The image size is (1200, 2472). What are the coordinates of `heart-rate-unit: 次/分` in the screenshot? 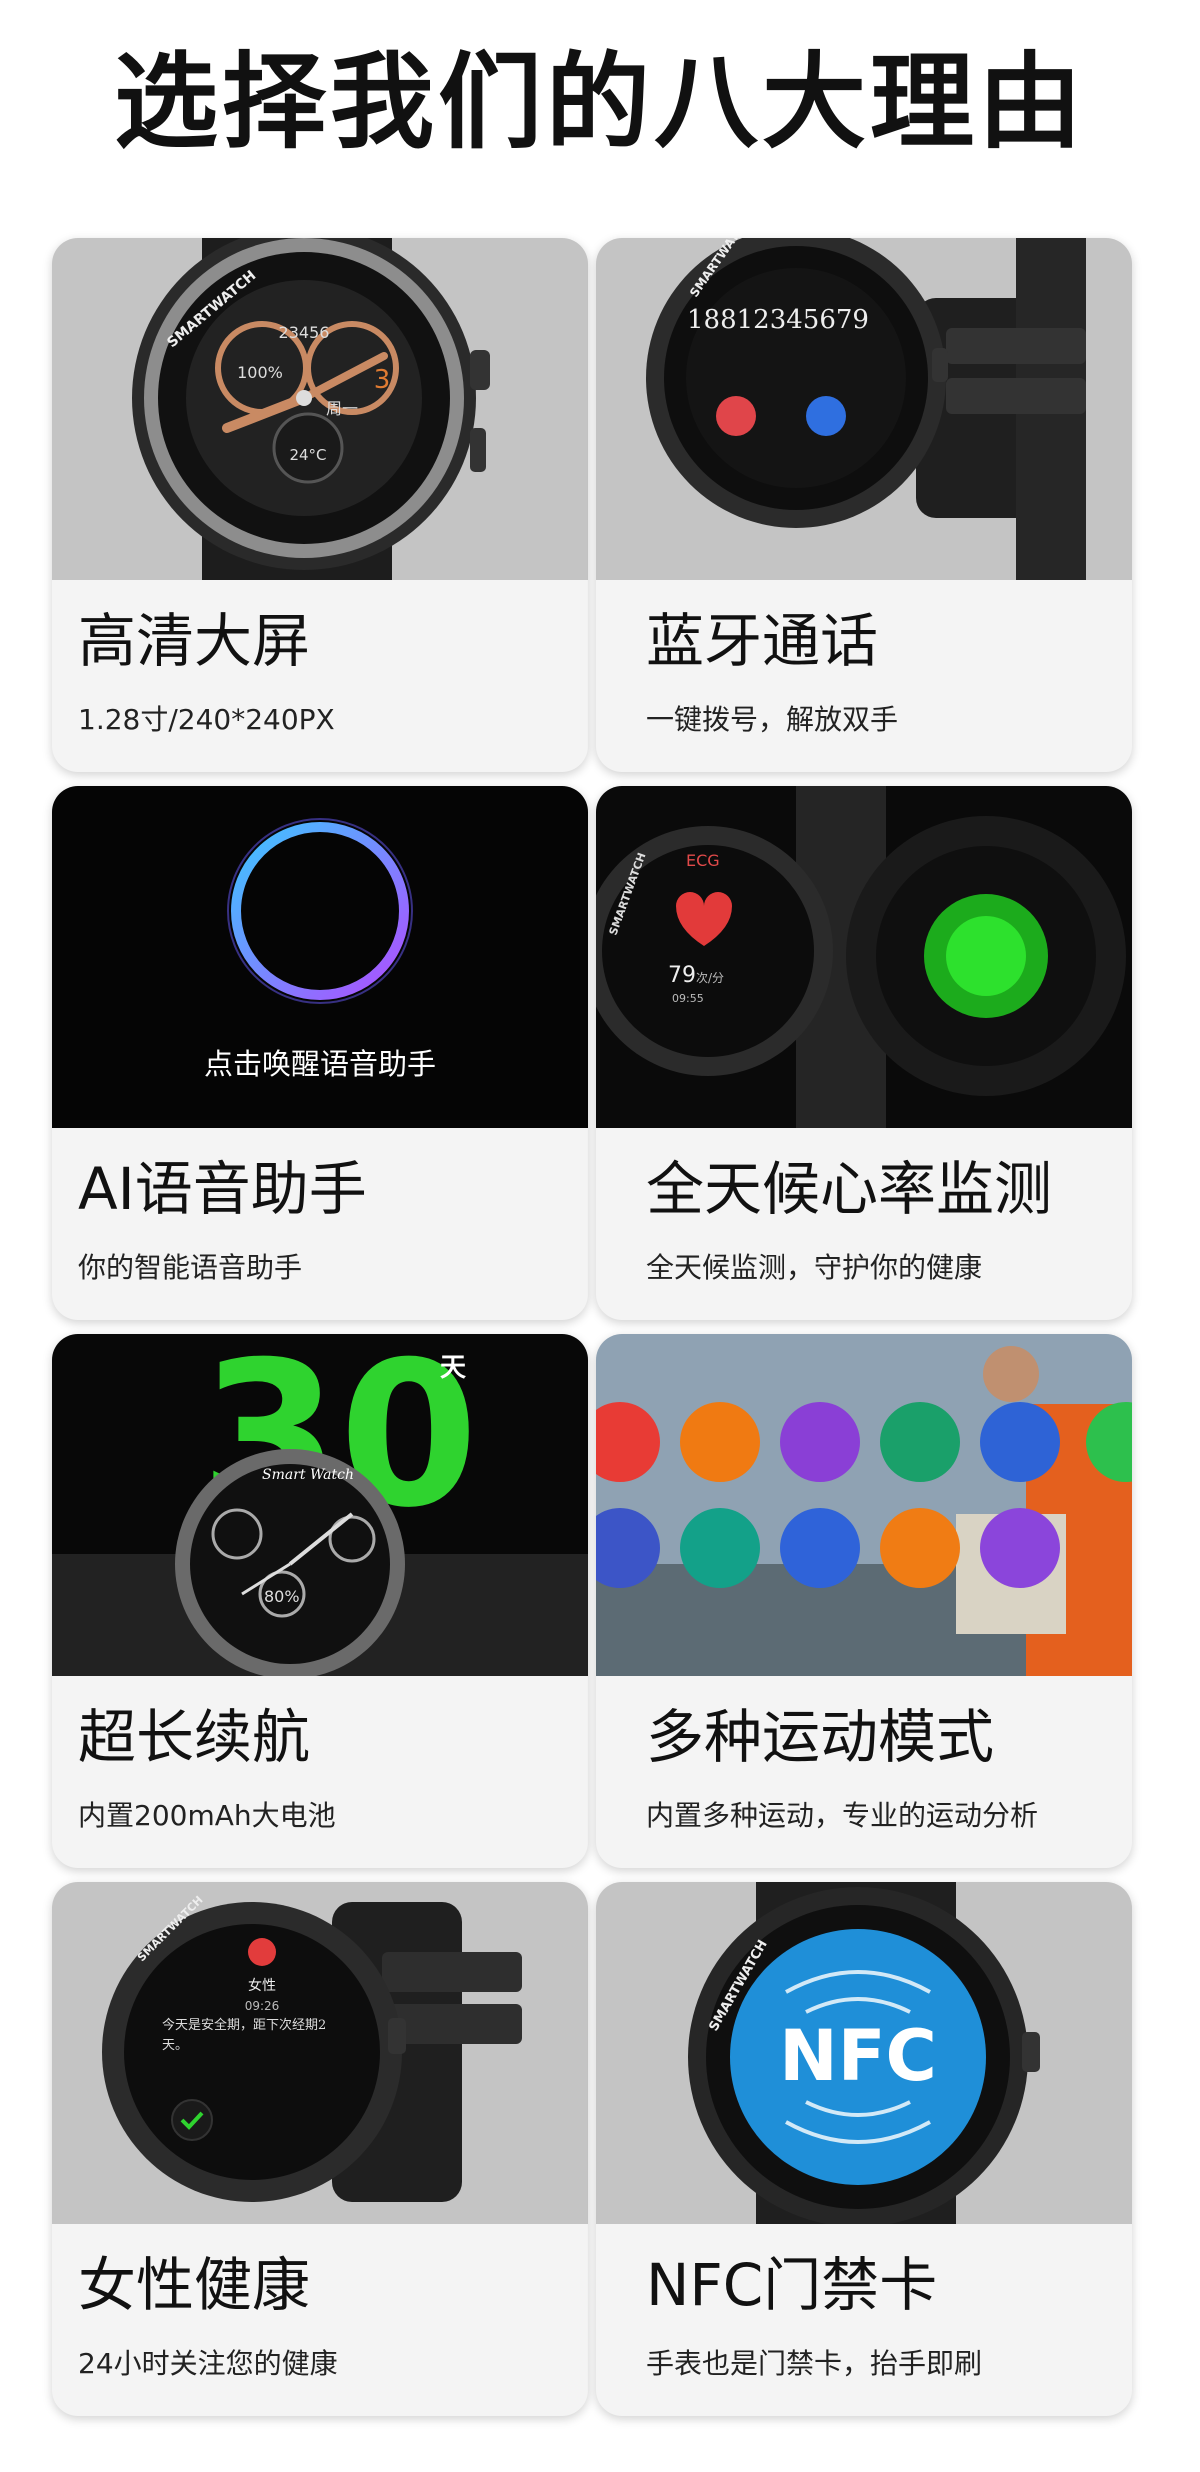 It's located at (710, 978).